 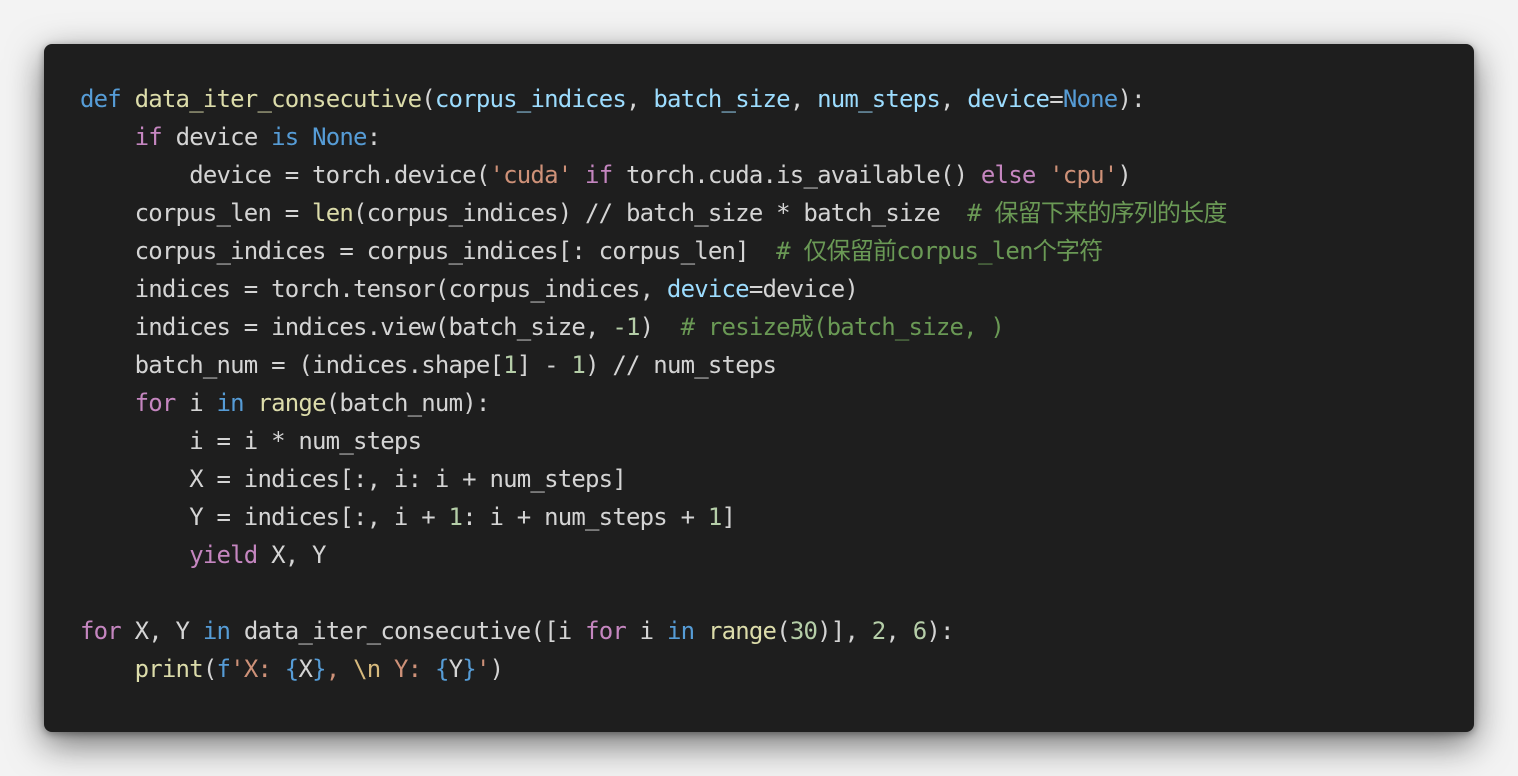 I want to click on code-line: print(f'X: {X}, \n Y: {Y}'), so click(x=653, y=669).